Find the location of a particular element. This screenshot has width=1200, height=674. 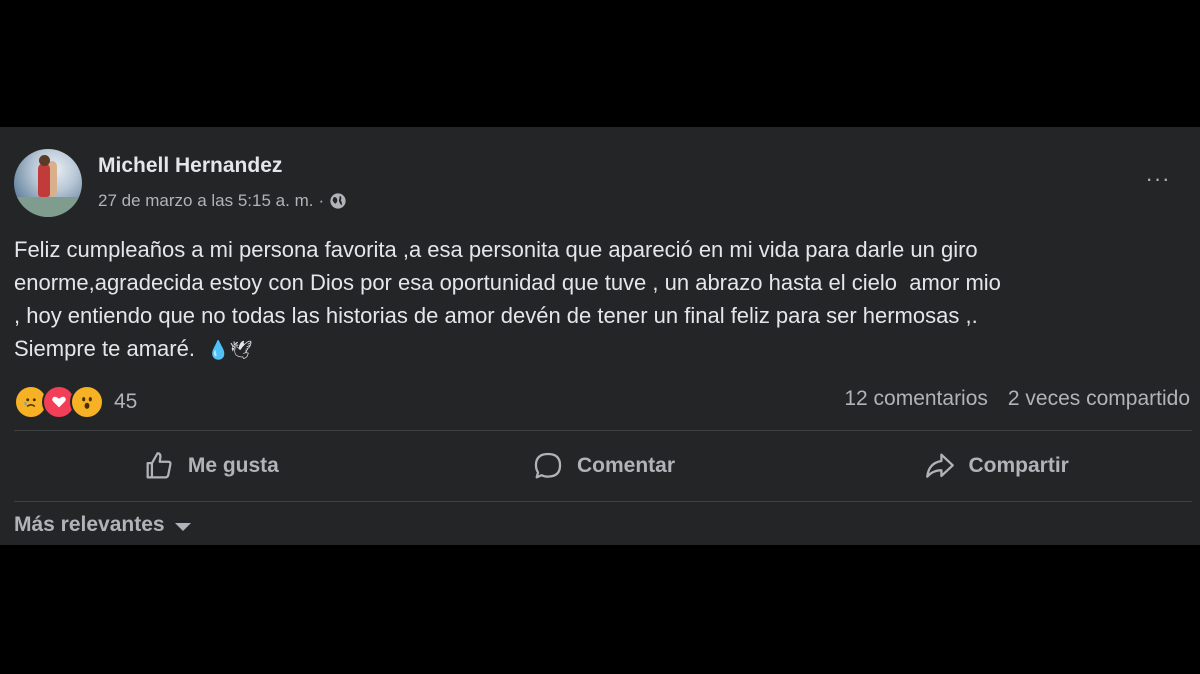

sort-label: Más relevantes is located at coordinates (89, 524).